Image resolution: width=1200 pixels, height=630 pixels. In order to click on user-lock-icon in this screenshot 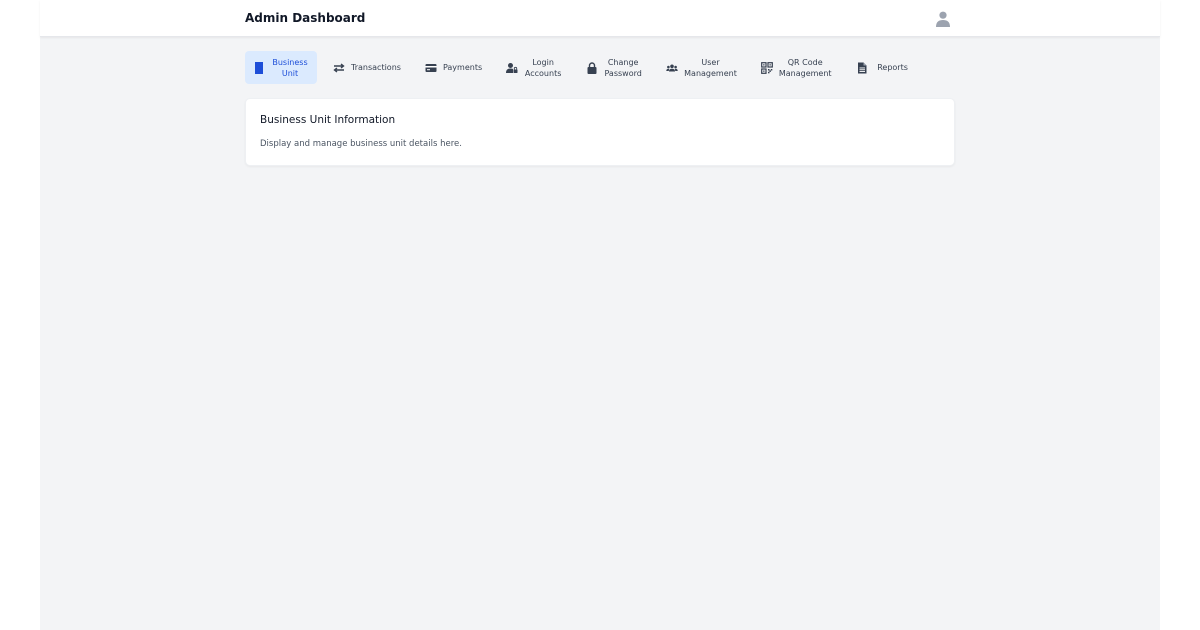, I will do `click(512, 68)`.